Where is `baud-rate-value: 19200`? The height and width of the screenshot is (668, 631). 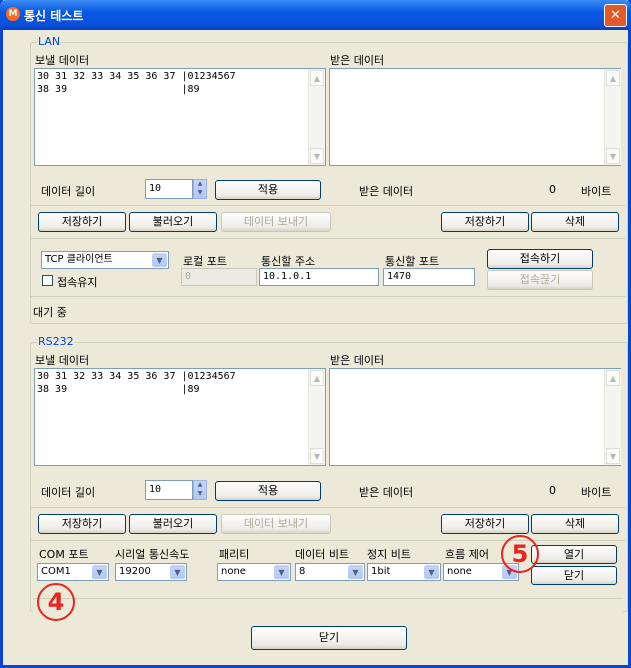
baud-rate-value: 19200 is located at coordinates (135, 571).